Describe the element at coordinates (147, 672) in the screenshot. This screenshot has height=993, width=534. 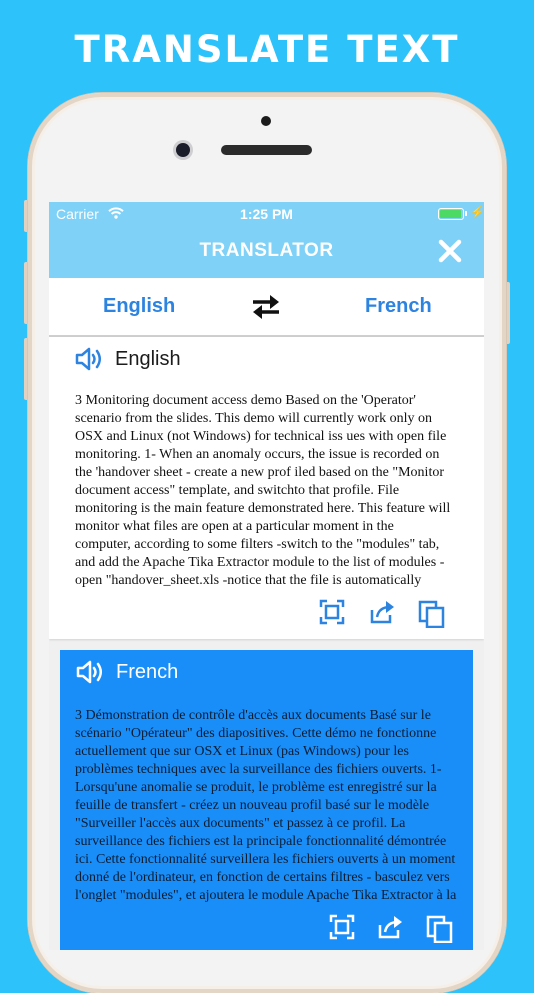
I see `target-card-language: French` at that location.